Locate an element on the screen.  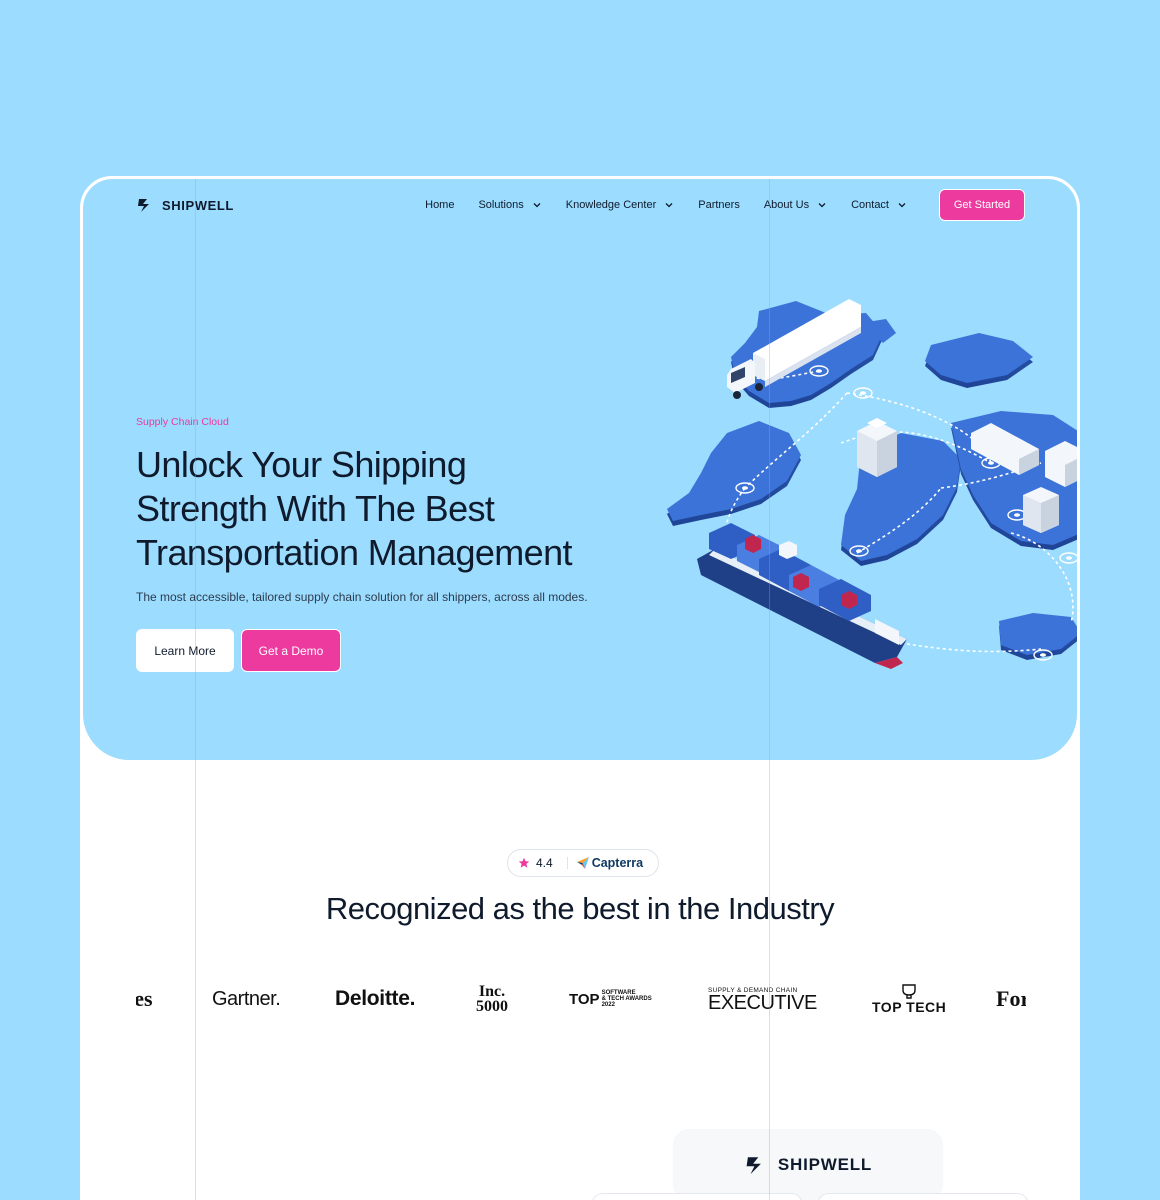
top-awards-sub: SOFTWARE & TECH AWARDS 2022 is located at coordinates (627, 999).